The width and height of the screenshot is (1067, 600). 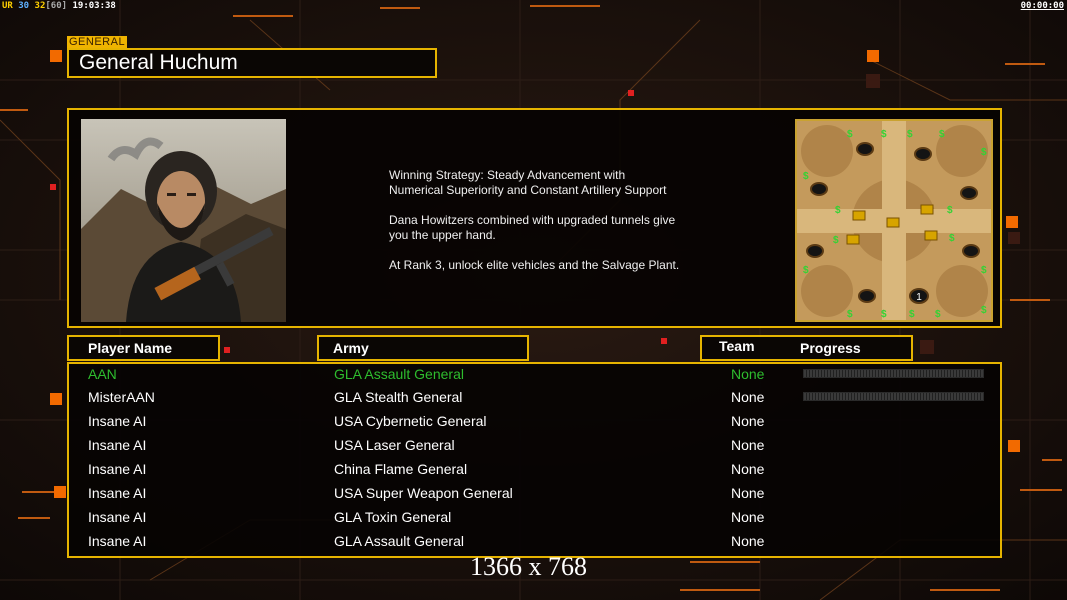 What do you see at coordinates (534, 519) in the screenshot?
I see `player-row: Insane AI GLA Toxin General None` at bounding box center [534, 519].